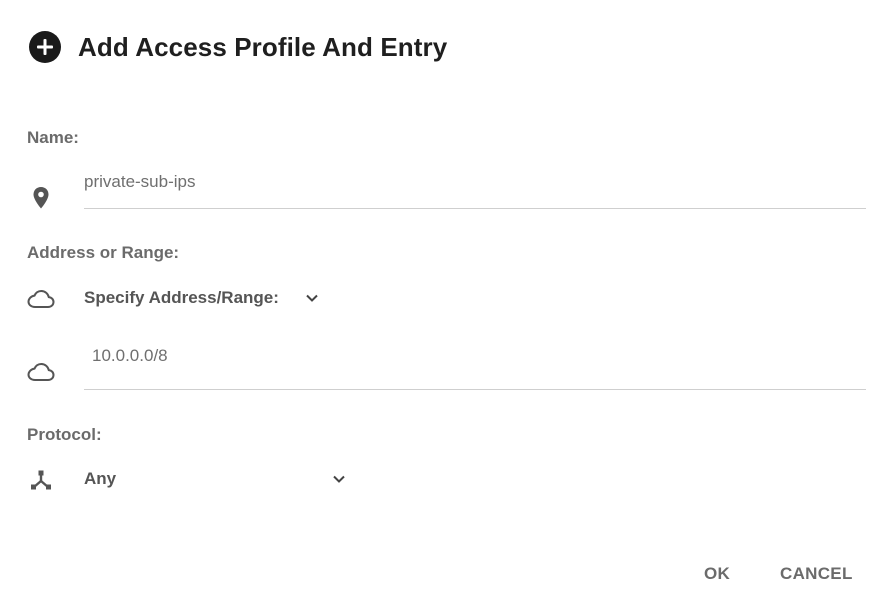 Image resolution: width=892 pixels, height=605 pixels. What do you see at coordinates (100, 478) in the screenshot?
I see `protocol-value: Any` at bounding box center [100, 478].